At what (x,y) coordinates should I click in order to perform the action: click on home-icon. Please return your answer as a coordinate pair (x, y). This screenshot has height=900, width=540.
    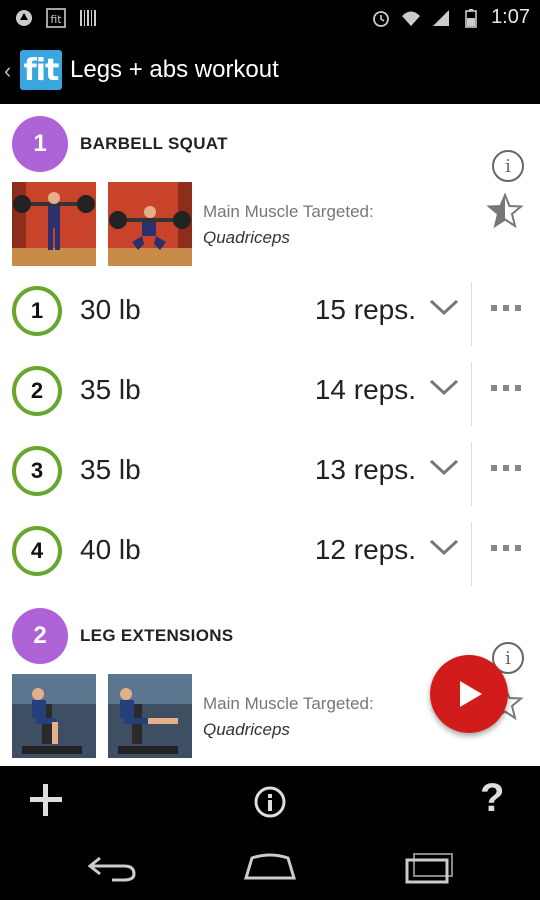
    Looking at the image, I should click on (270, 867).